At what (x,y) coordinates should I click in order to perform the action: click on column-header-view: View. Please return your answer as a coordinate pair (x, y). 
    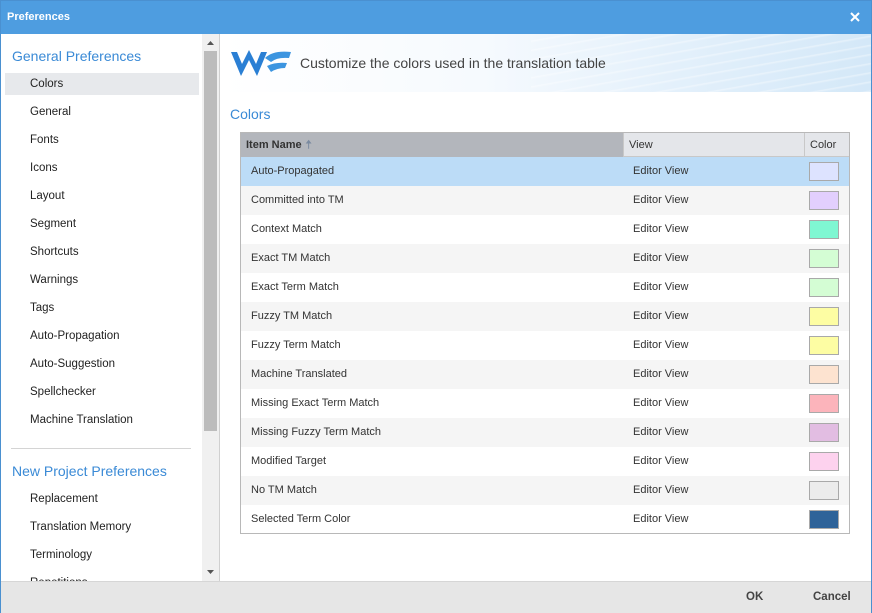
    Looking at the image, I should click on (713, 145).